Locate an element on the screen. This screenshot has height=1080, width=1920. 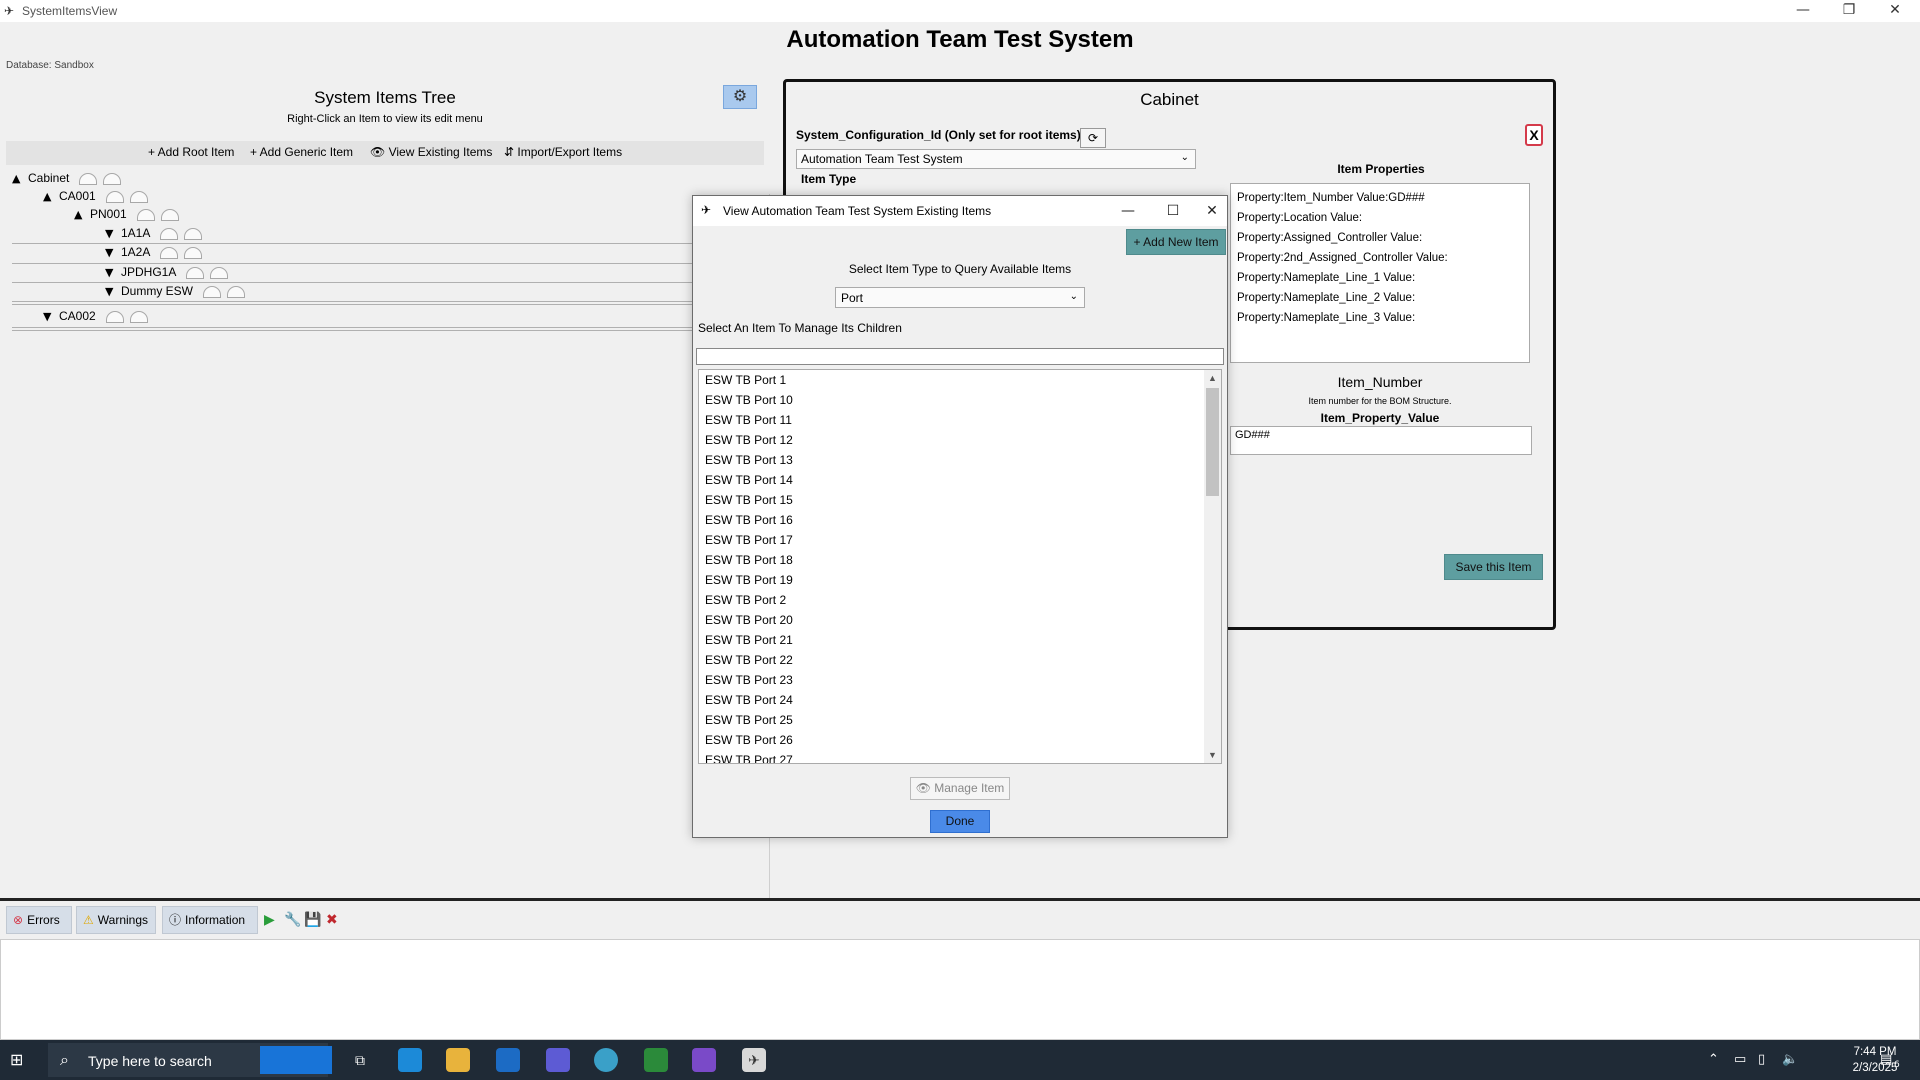
list-item: ESW TB Port 14 is located at coordinates (749, 480).